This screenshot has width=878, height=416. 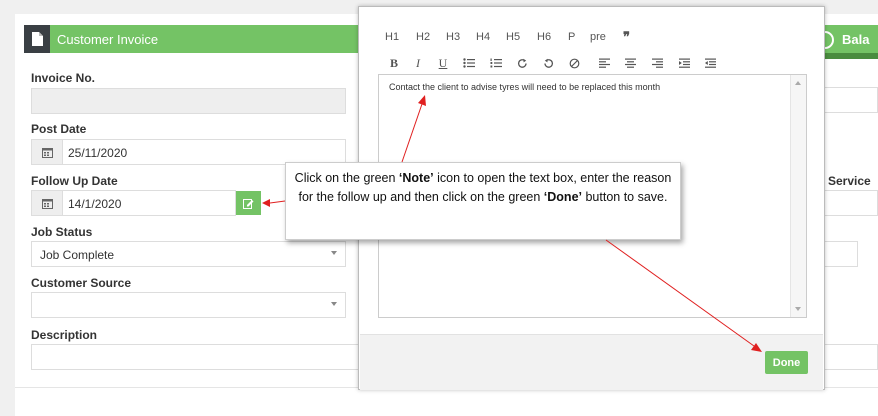 I want to click on arrow-to-note-button, so click(x=277, y=202).